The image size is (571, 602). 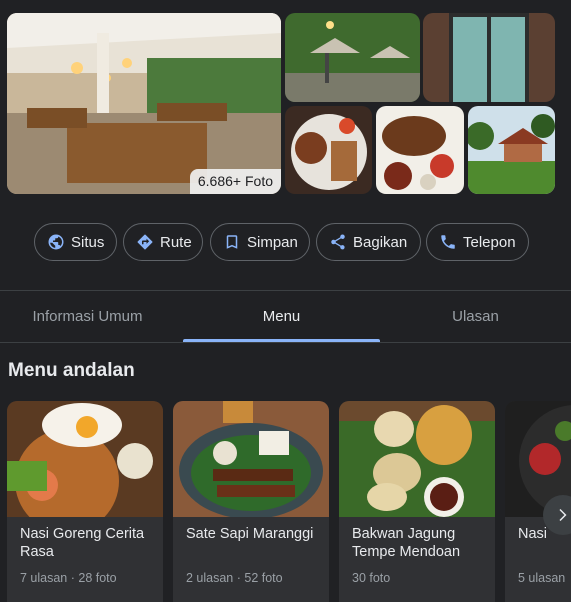 What do you see at coordinates (232, 242) in the screenshot?
I see `bookmark-icon` at bounding box center [232, 242].